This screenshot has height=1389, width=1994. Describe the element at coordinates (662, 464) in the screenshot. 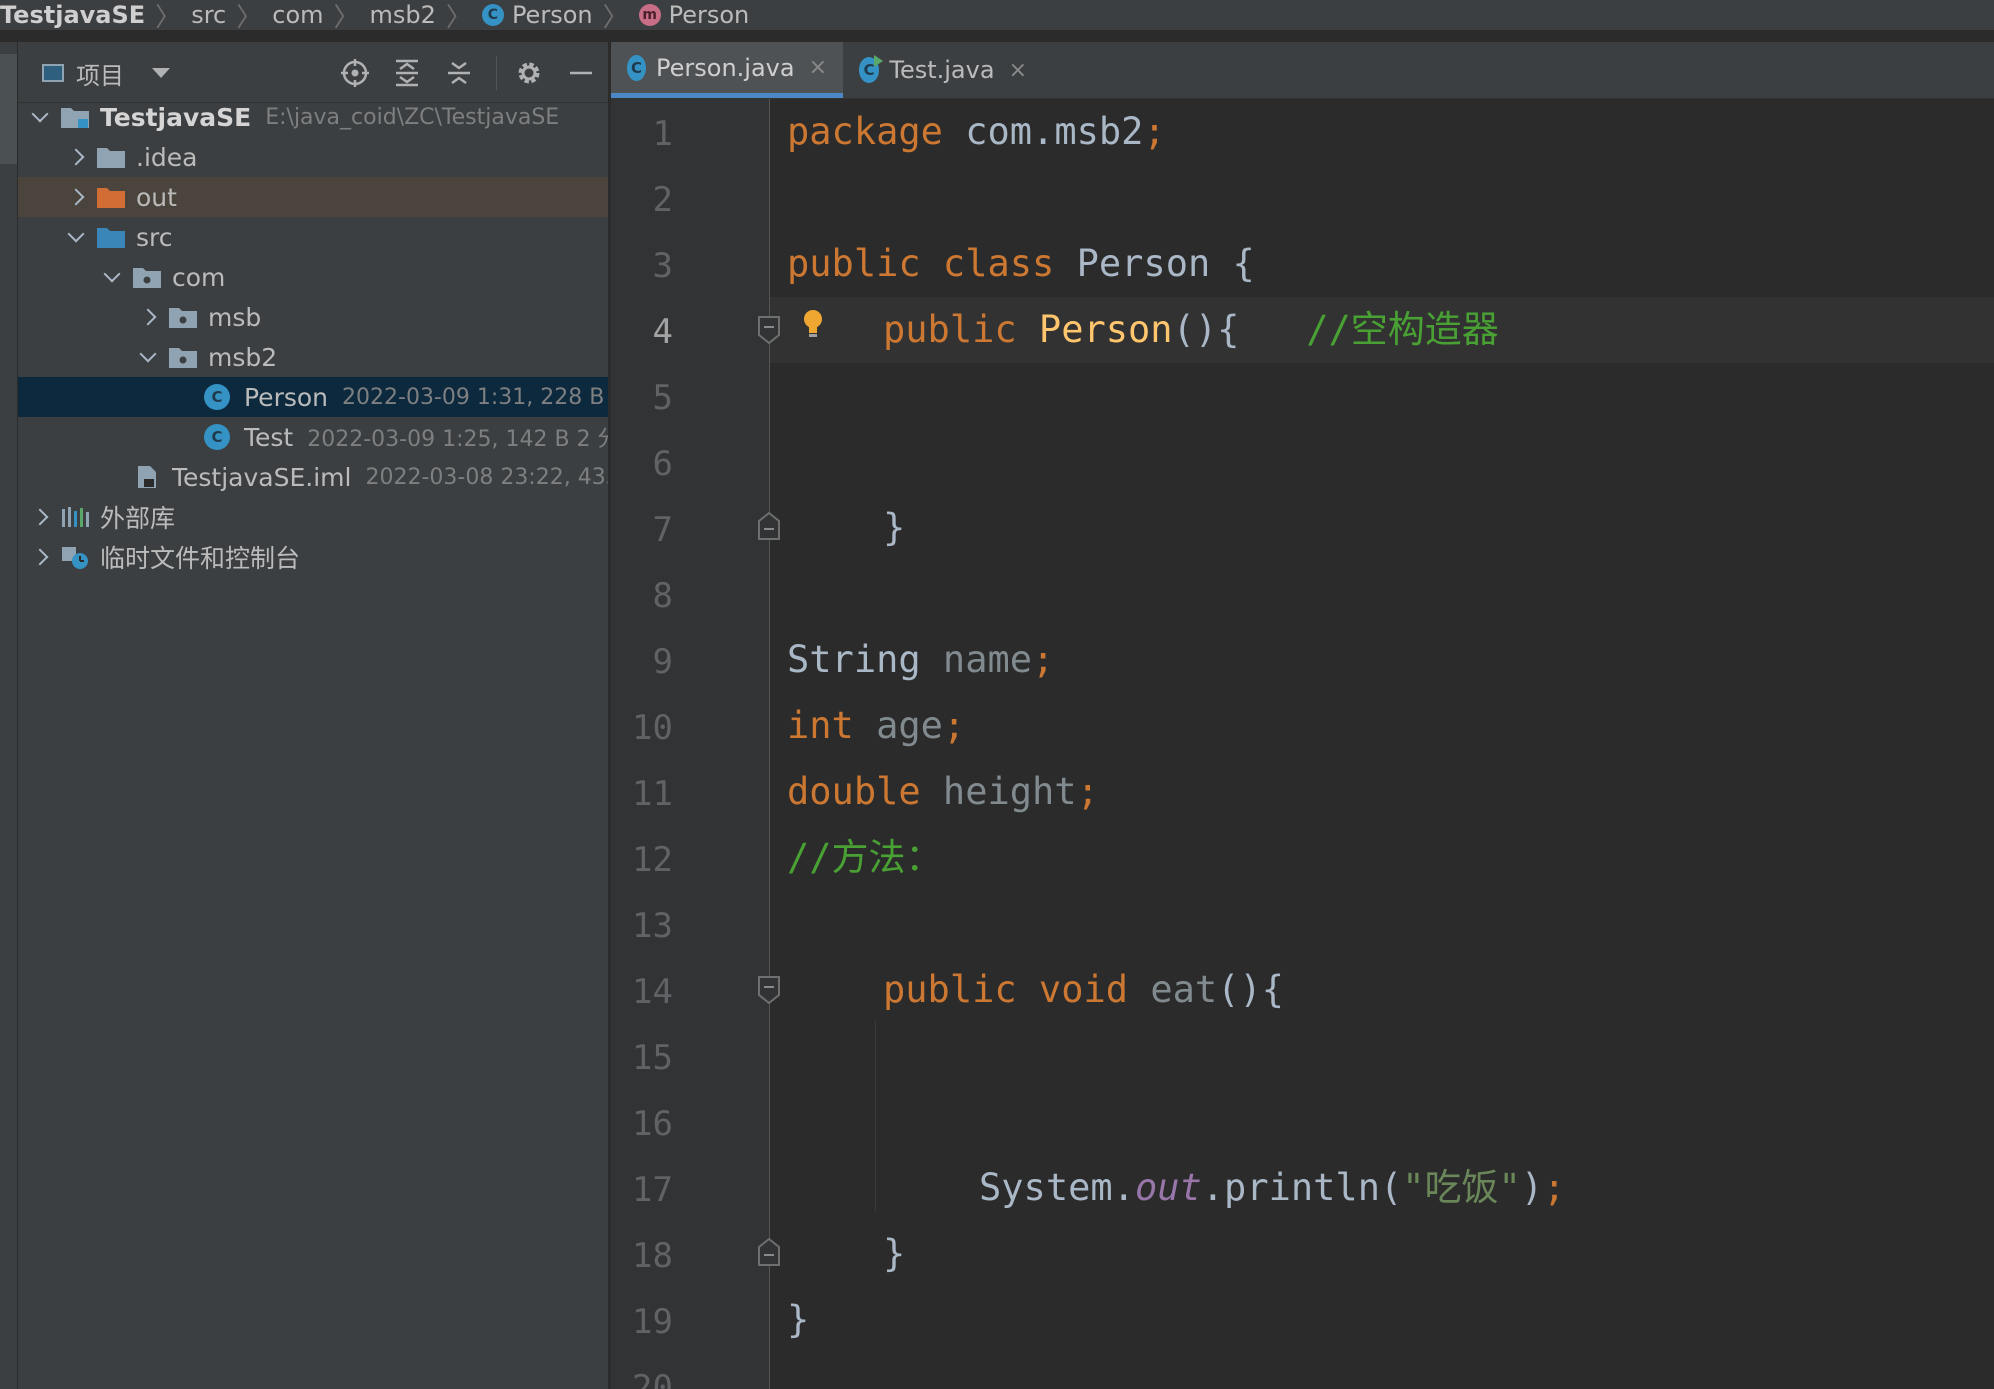

I see `line-number: 6` at that location.